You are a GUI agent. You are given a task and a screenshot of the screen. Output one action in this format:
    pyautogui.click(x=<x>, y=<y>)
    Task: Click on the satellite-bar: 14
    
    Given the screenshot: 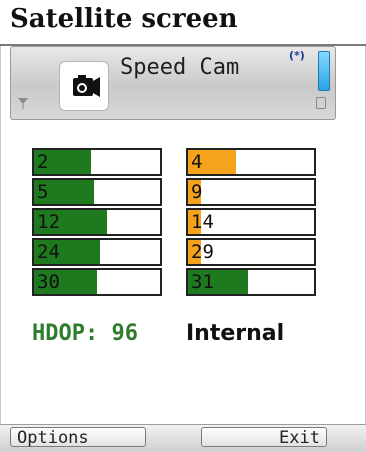 What is the action you would take?
    pyautogui.click(x=251, y=222)
    